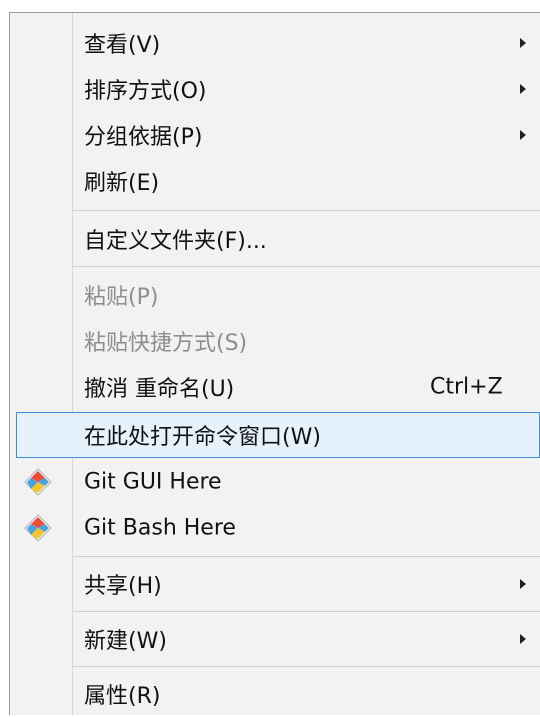 The image size is (540, 717). Describe the element at coordinates (275, 341) in the screenshot. I see `menu-item-paste-shortcut: 粘贴快捷方式(S)` at that location.